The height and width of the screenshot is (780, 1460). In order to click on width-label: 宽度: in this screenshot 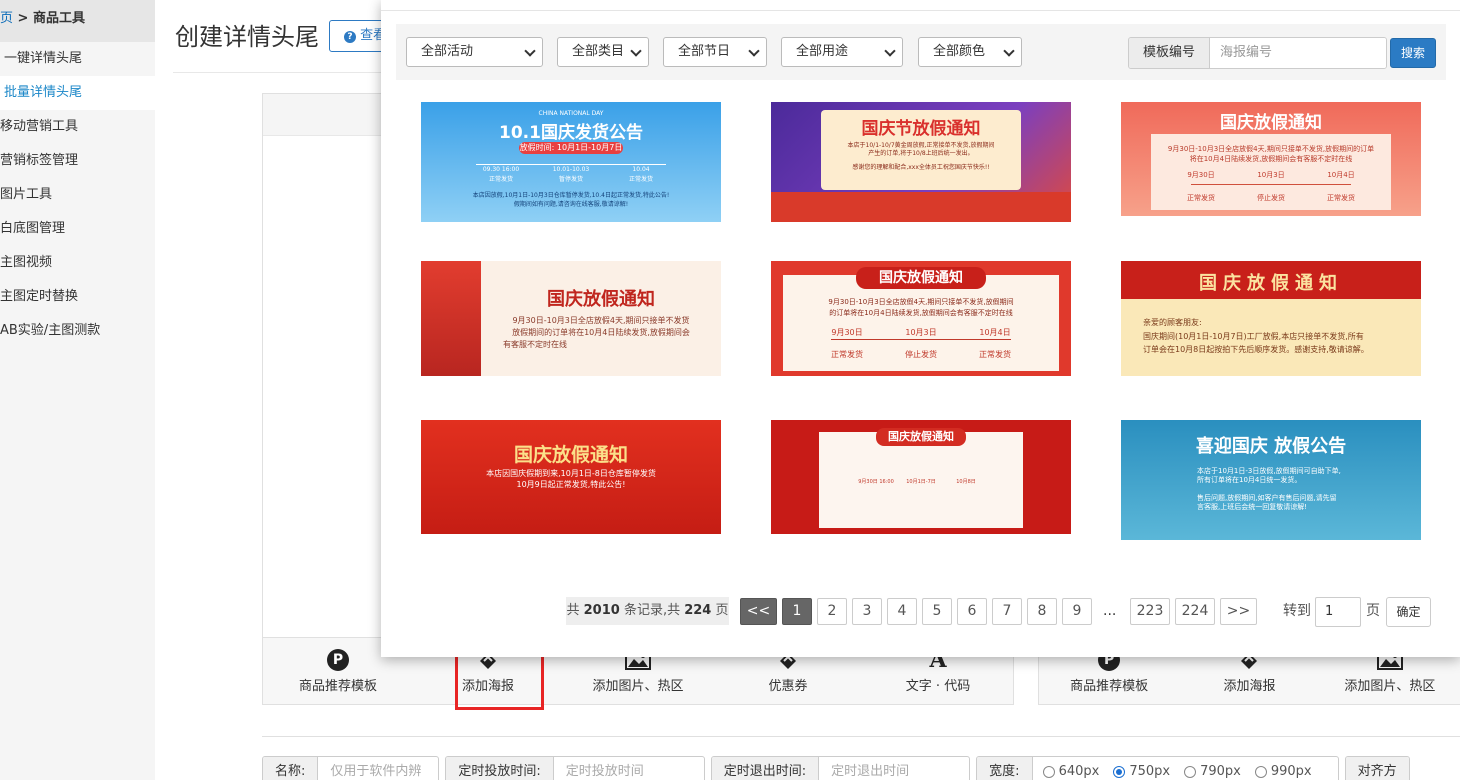, I will do `click(1005, 768)`.